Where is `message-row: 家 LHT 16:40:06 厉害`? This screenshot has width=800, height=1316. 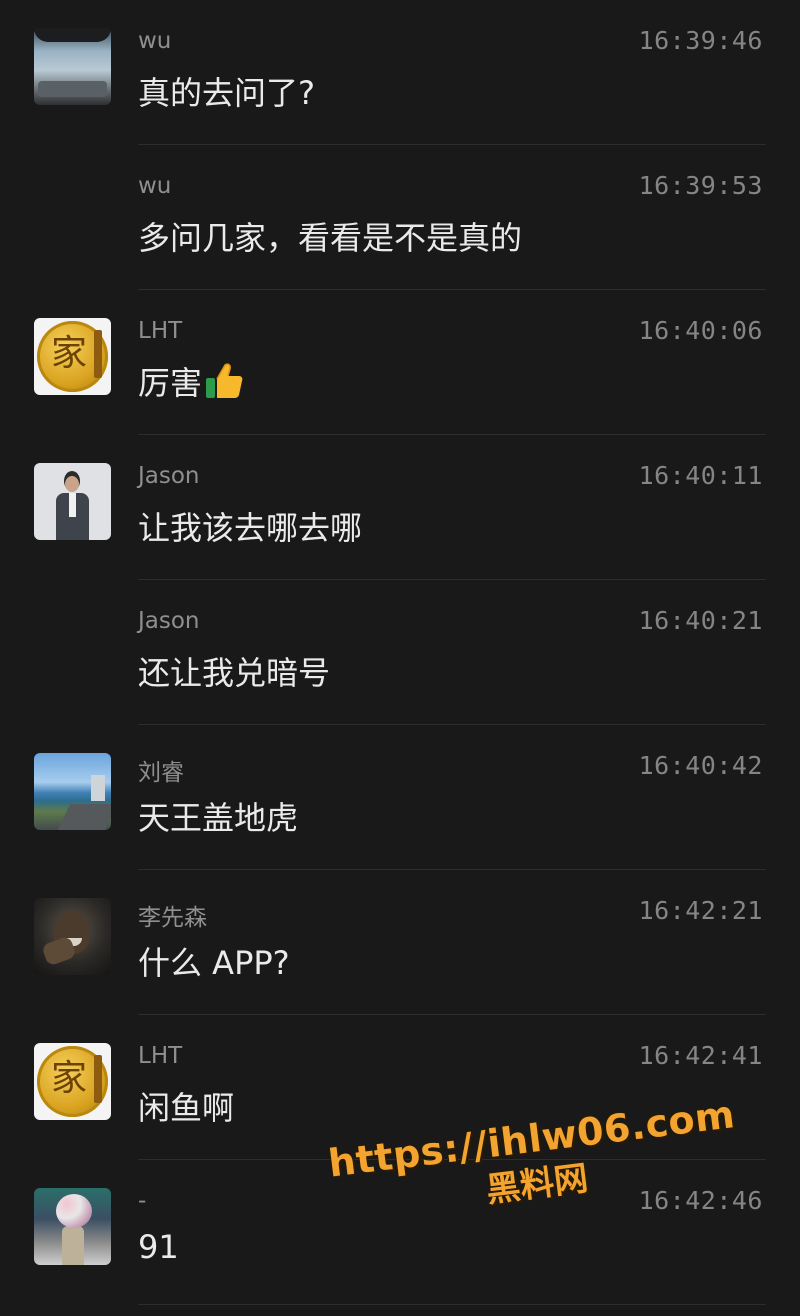 message-row: 家 LHT 16:40:06 厉害 is located at coordinates (400, 362).